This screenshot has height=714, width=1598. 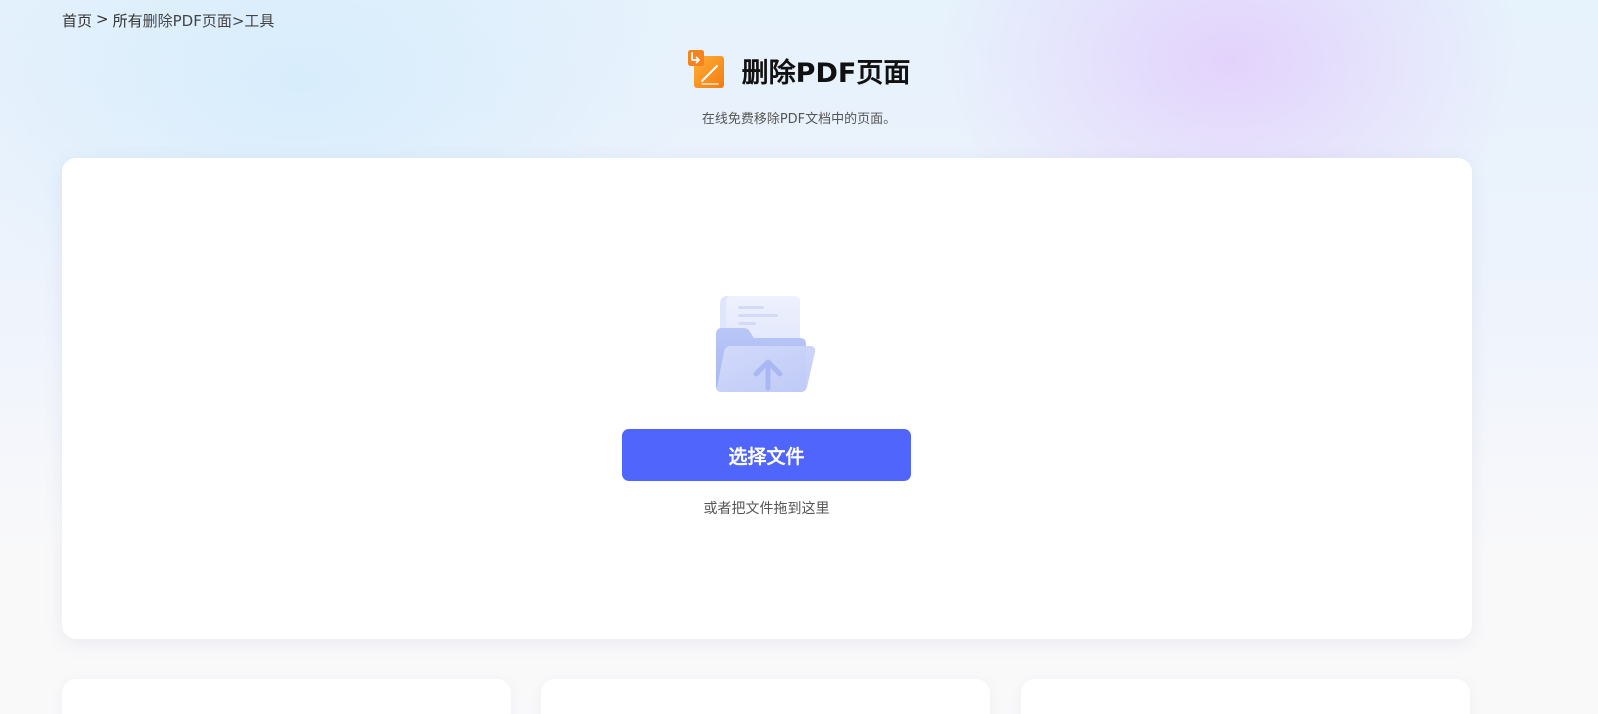 I want to click on breadcrumb-current: 删除PDF页面>工具, so click(x=208, y=21).